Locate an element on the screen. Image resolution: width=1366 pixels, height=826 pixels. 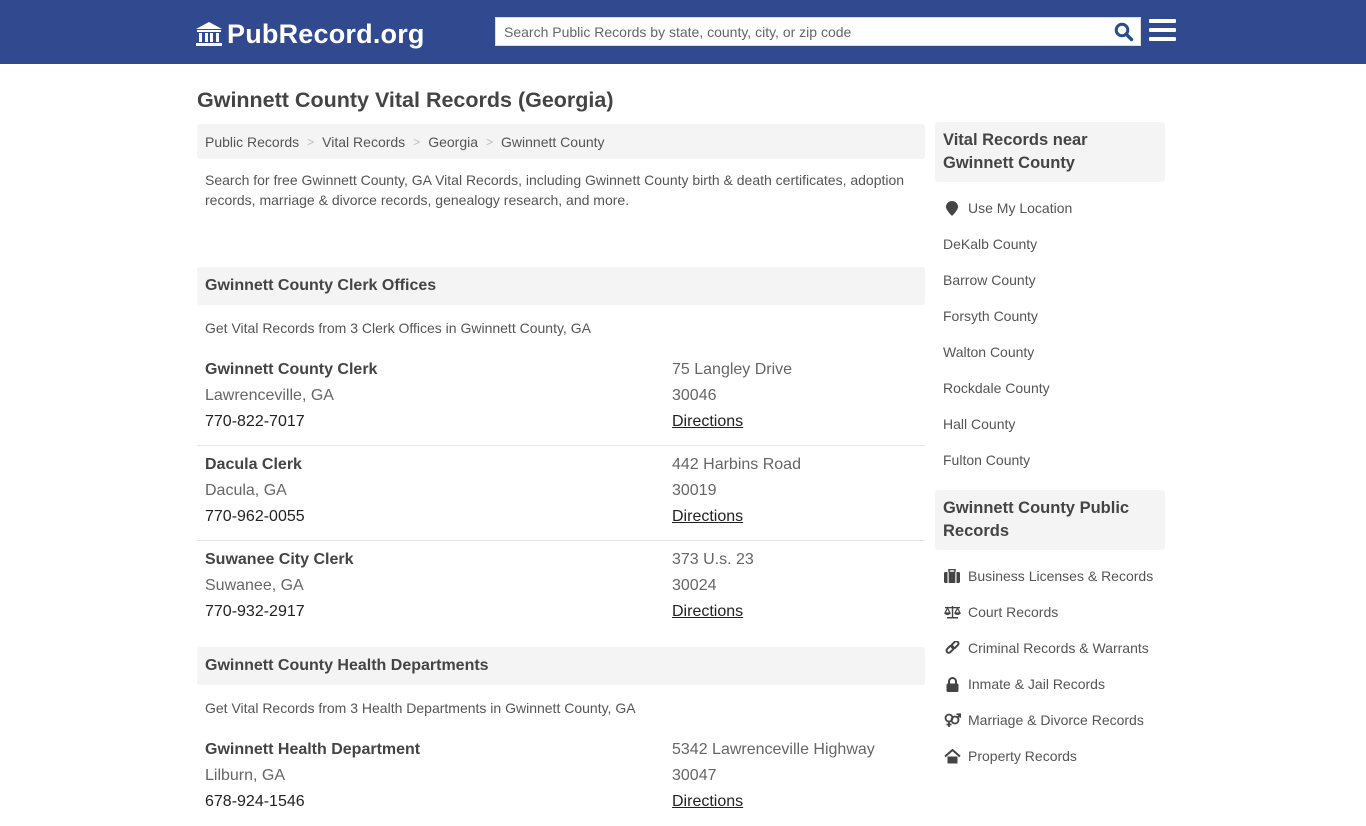
sidebar-item-inmate-records: Inmate & Jail Records is located at coordinates (1050, 684).